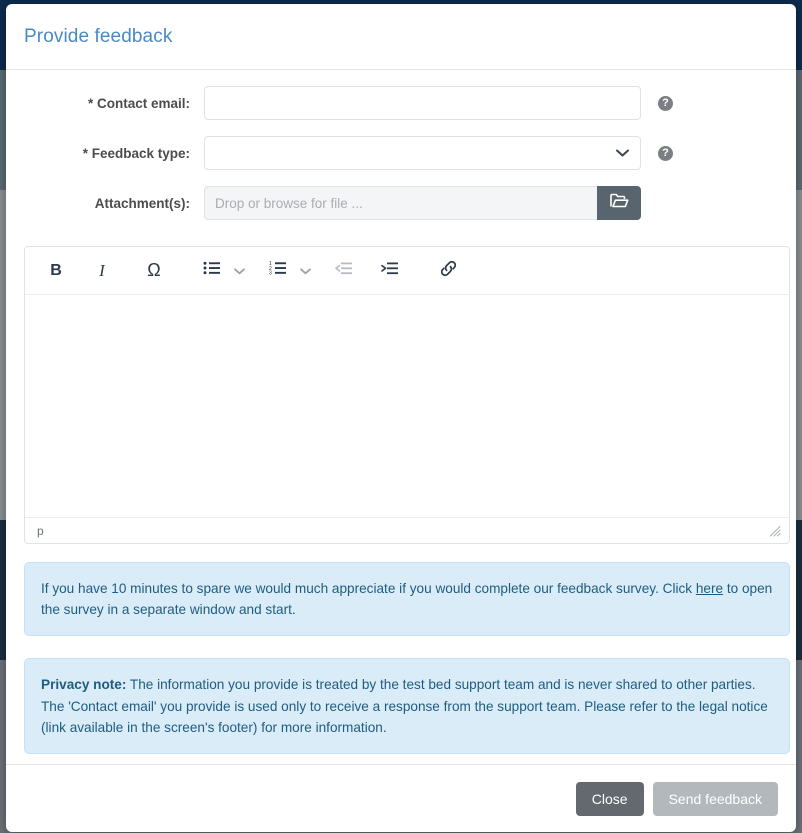 Image resolution: width=802 pixels, height=833 pixels. I want to click on editor-status-bar: p, so click(407, 530).